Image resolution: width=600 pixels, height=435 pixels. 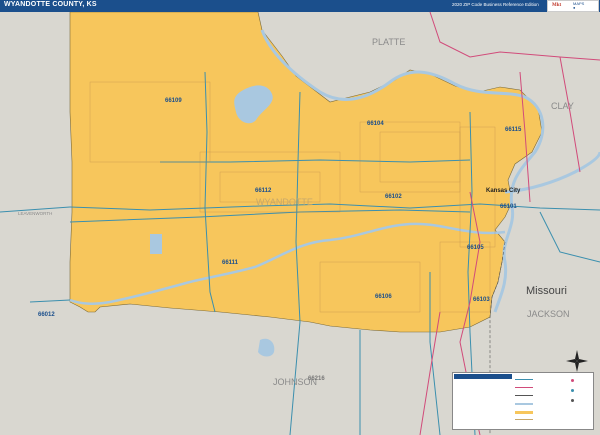 What do you see at coordinates (495, 4) in the screenshot?
I see `map-subtitle: 2020 ZIP Code Business Reference Edition` at bounding box center [495, 4].